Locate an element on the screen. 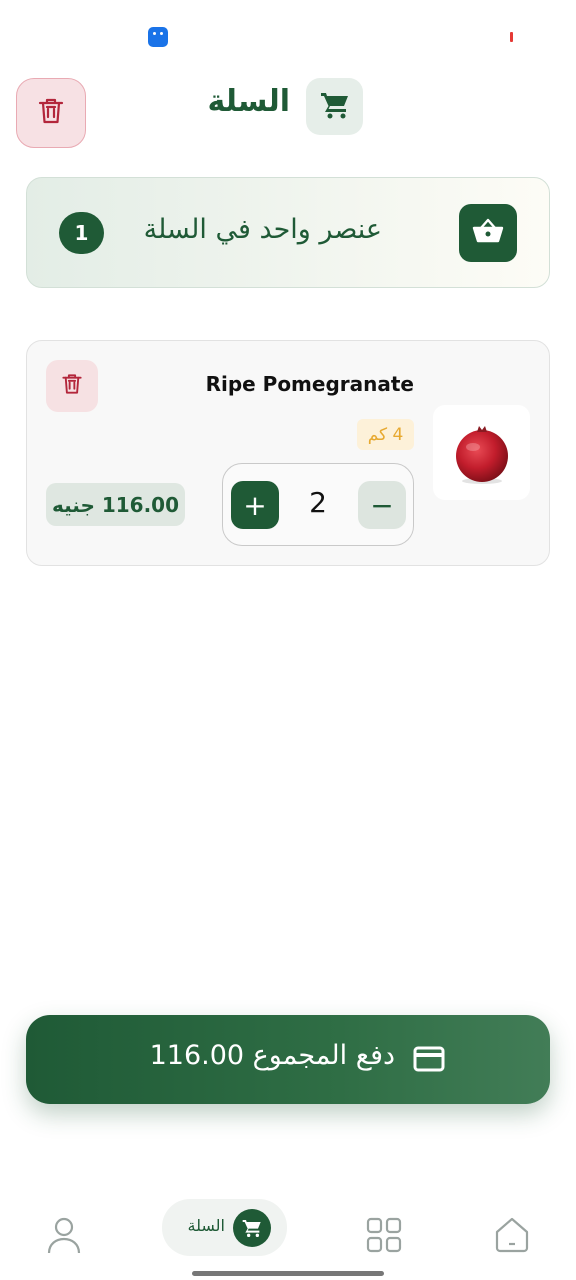 Image resolution: width=576 pixels, height=1280 pixels. minus-icon: − is located at coordinates (382, 505).